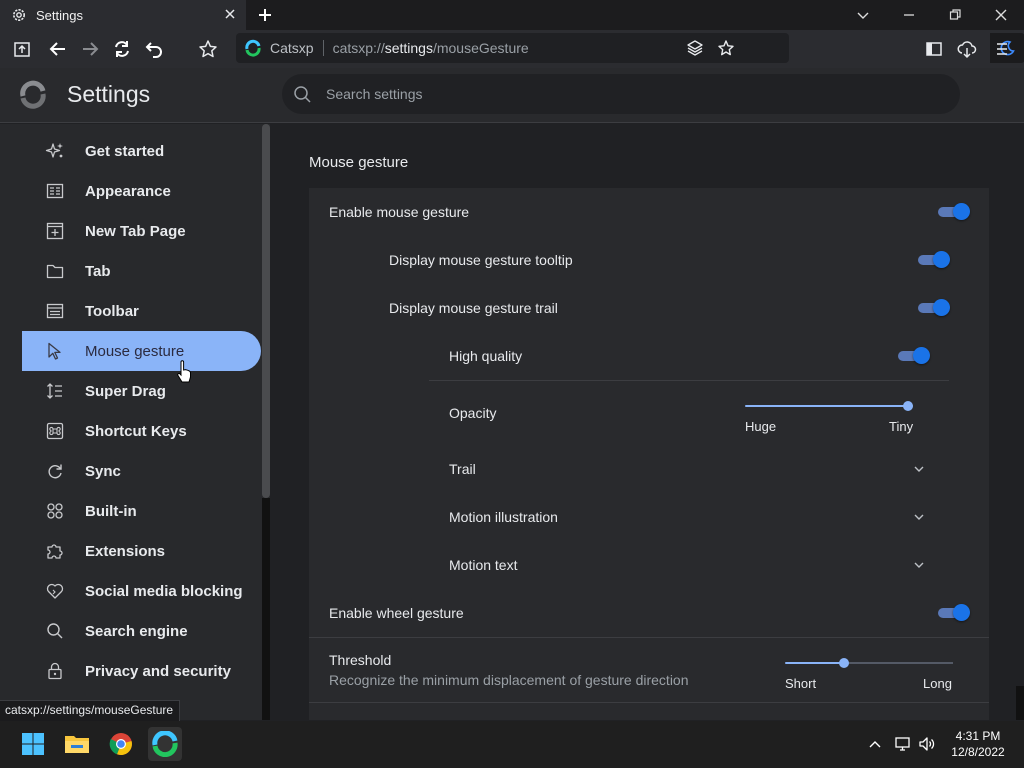 The width and height of the screenshot is (1024, 768). What do you see at coordinates (903, 744) in the screenshot?
I see `network-icon` at bounding box center [903, 744].